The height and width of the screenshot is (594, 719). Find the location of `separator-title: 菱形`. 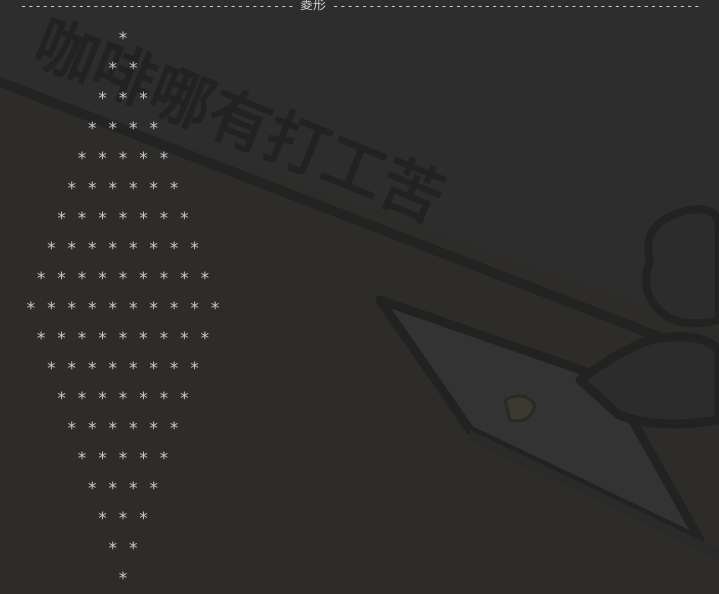

separator-title: 菱形 is located at coordinates (312, 6).